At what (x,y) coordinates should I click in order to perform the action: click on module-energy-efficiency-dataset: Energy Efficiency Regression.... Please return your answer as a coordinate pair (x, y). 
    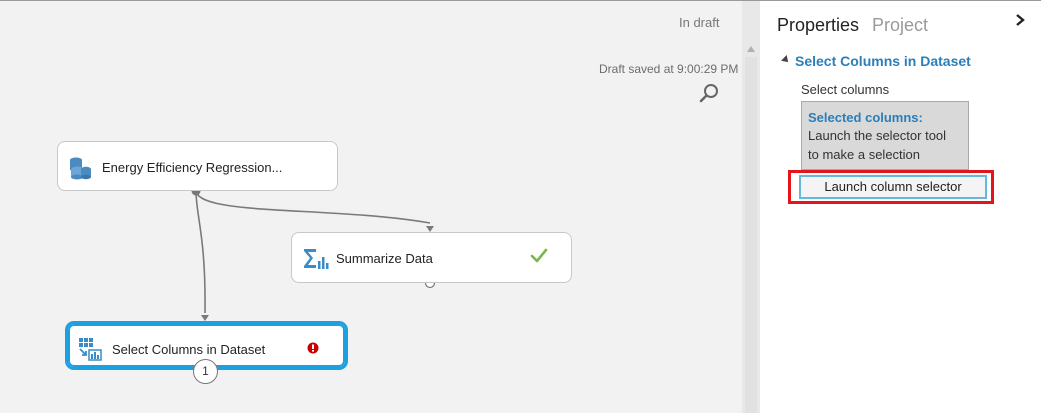
    Looking at the image, I should click on (197, 166).